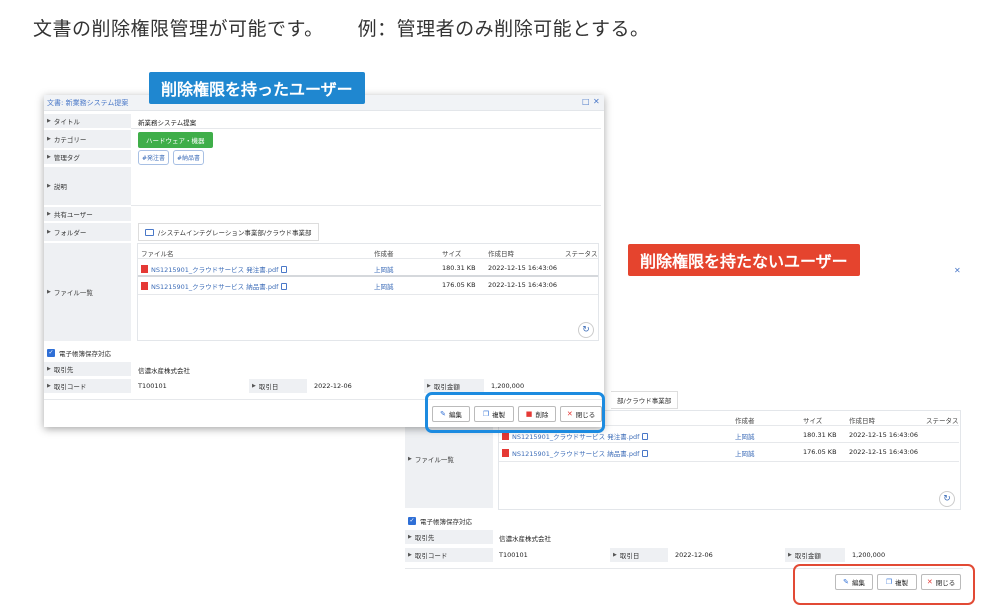  Describe the element at coordinates (87, 121) in the screenshot. I see `field-label-title: ▶ タイトル` at that location.